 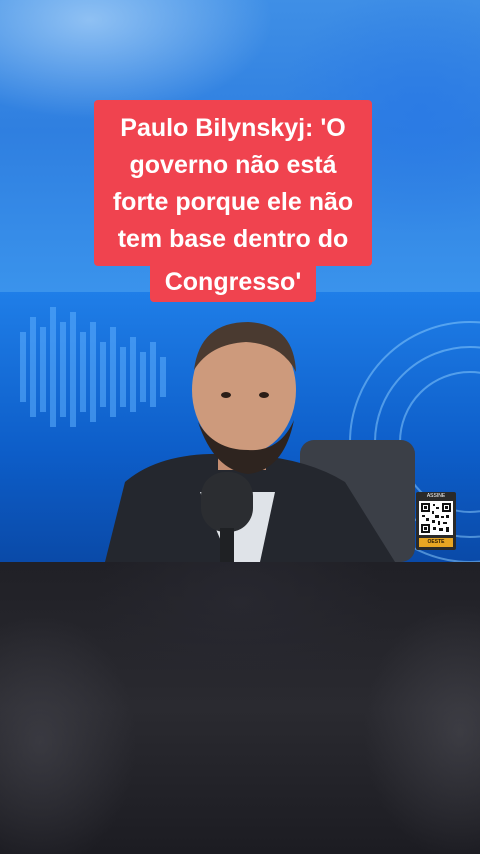 I want to click on qr-code-icon, so click(x=436, y=518).